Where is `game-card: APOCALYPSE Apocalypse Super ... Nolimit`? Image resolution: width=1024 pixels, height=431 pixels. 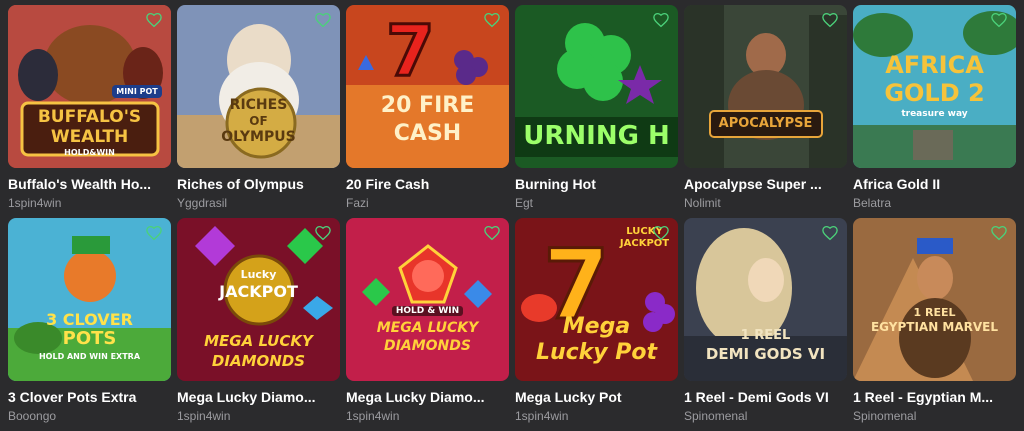 game-card: APOCALYPSE Apocalypse Super ... Nolimit is located at coordinates (765, 111).